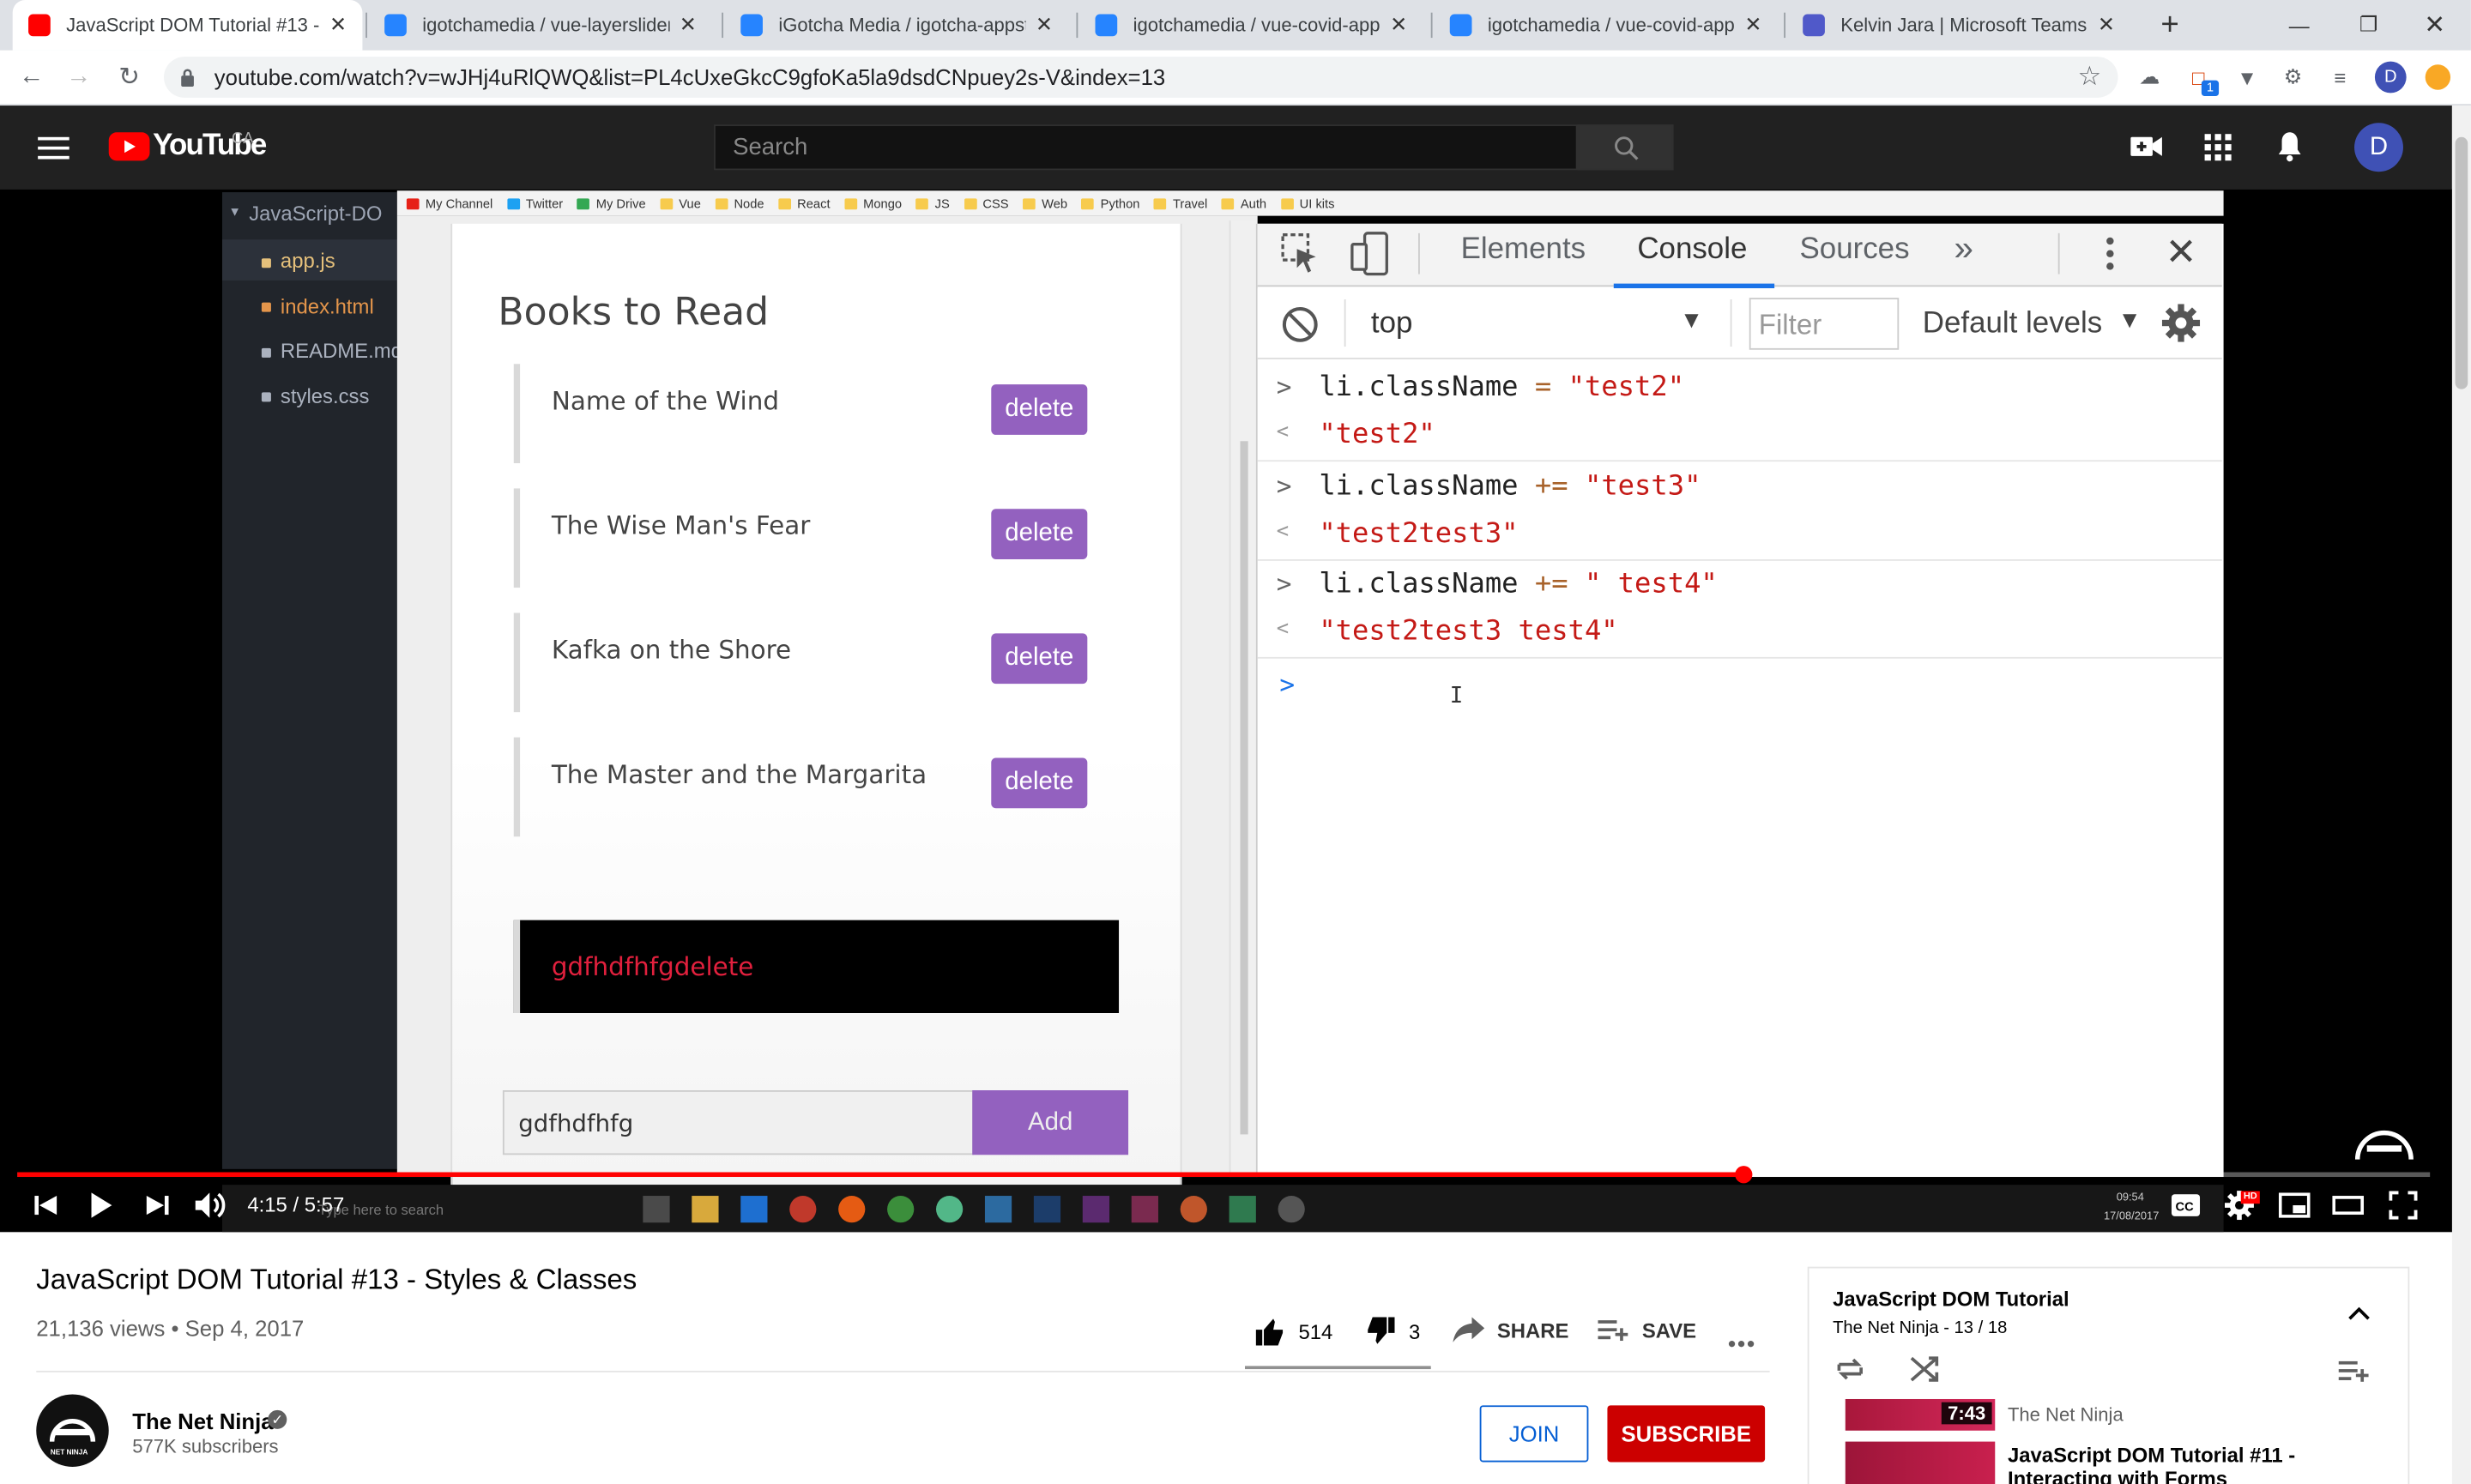 The width and height of the screenshot is (2471, 1484). I want to click on inspect-element-icon, so click(1300, 253).